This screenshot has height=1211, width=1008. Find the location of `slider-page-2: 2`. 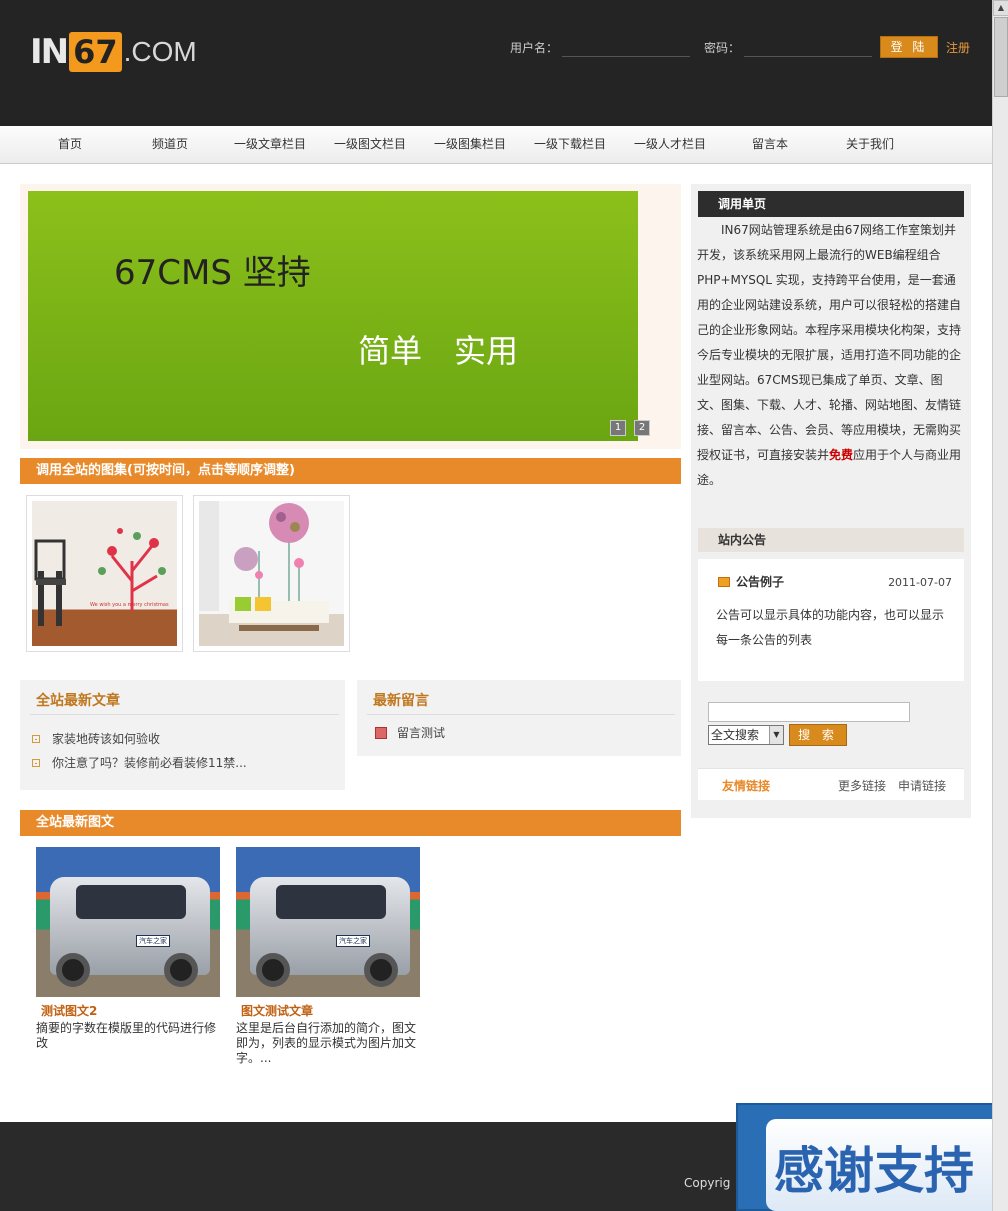

slider-page-2: 2 is located at coordinates (642, 428).